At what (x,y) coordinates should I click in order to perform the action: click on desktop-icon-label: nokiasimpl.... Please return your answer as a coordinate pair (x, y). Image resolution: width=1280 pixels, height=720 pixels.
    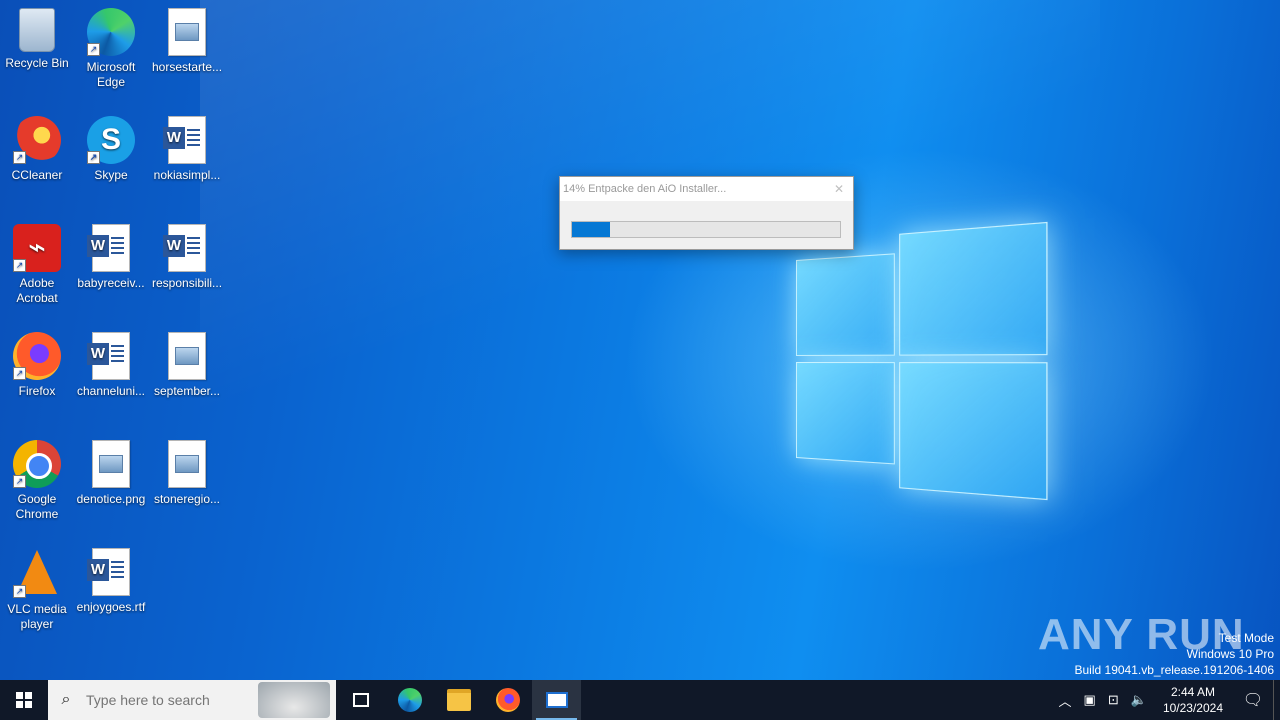
    Looking at the image, I should click on (187, 175).